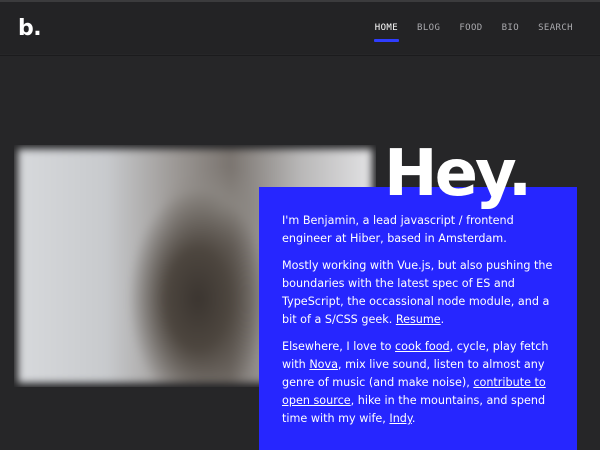 Image resolution: width=600 pixels, height=450 pixels. Describe the element at coordinates (300, 27) in the screenshot. I see `top-navigation-bar: b. HOME BLOG FOOD BIO SEARCH` at that location.